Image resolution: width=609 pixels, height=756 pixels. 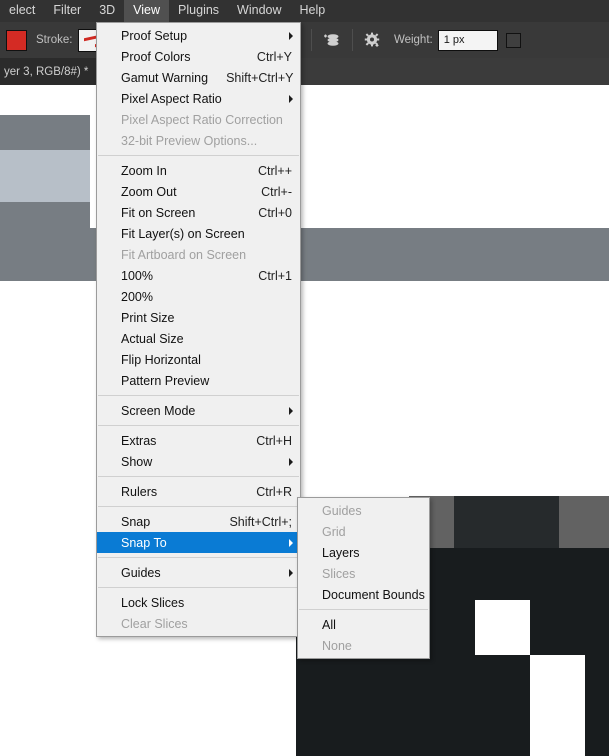 What do you see at coordinates (274, 440) in the screenshot?
I see `menu-item-shortcut: Ctrl+H` at bounding box center [274, 440].